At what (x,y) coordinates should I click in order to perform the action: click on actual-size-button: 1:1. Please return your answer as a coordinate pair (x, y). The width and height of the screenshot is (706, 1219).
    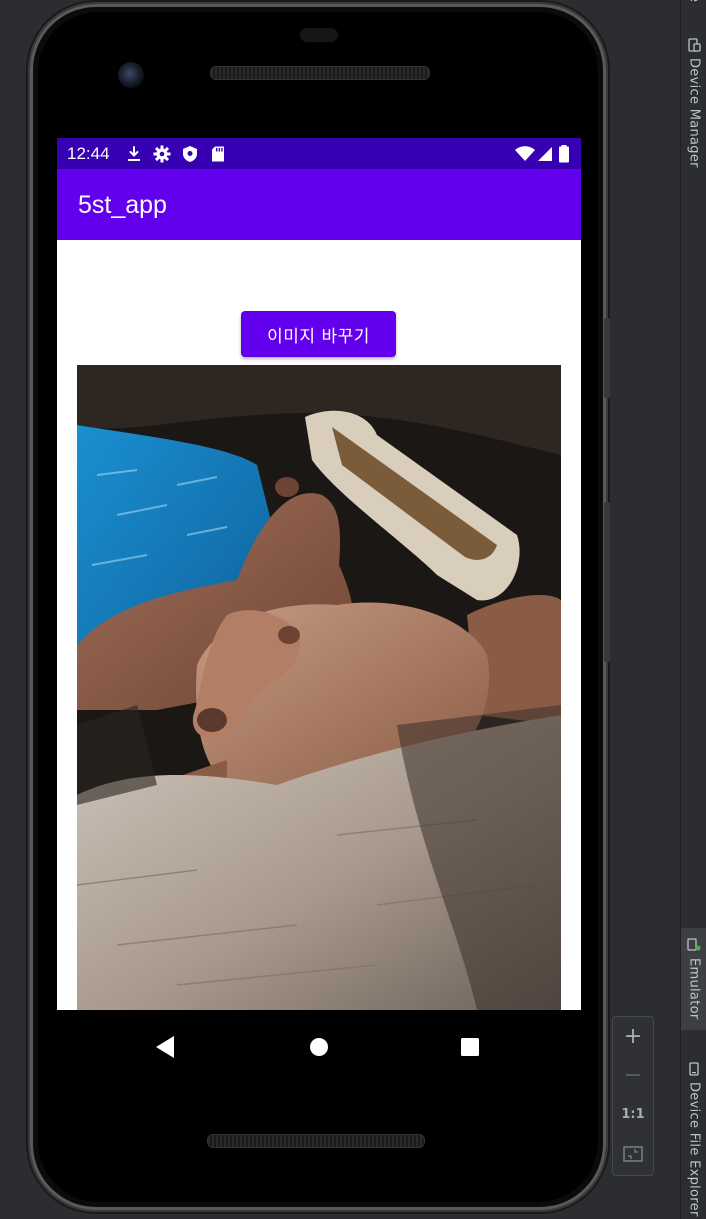
    Looking at the image, I should click on (633, 1114).